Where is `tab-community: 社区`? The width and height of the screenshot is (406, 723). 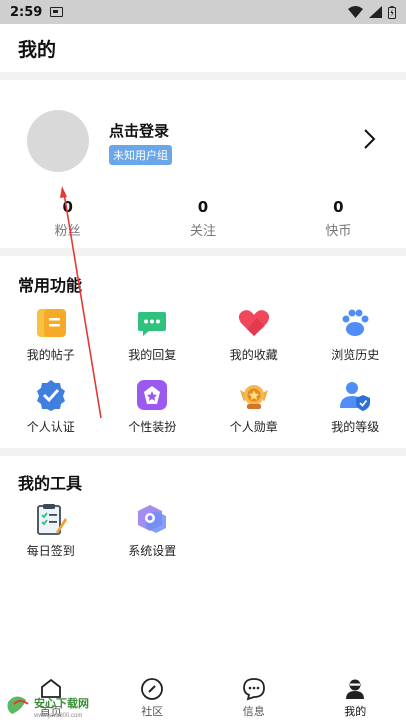 tab-community: 社区 is located at coordinates (153, 697).